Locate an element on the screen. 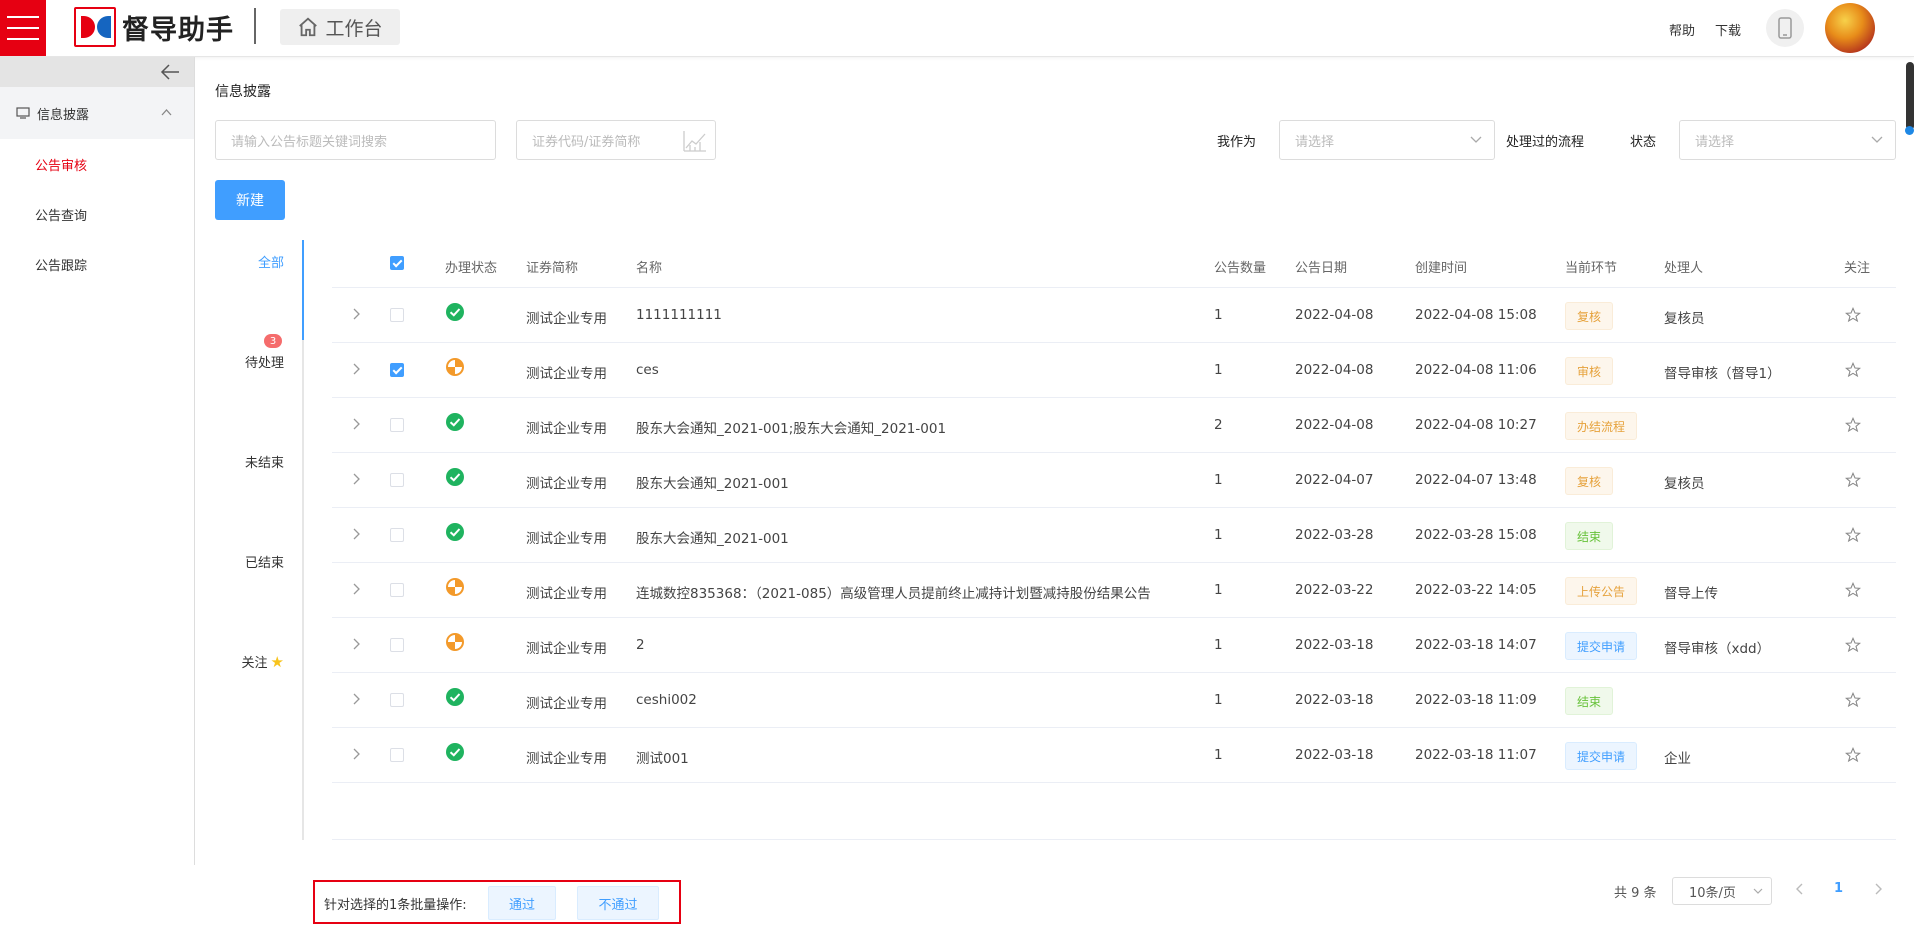 The width and height of the screenshot is (1914, 932). download-link: 下载 is located at coordinates (1728, 29).